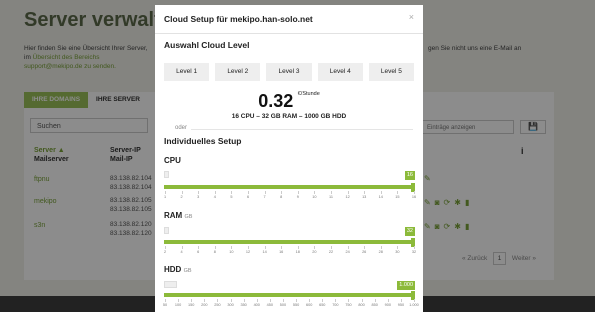 The width and height of the screenshot is (595, 312). What do you see at coordinates (309, 305) in the screenshot?
I see `tick-label: 600` at bounding box center [309, 305].